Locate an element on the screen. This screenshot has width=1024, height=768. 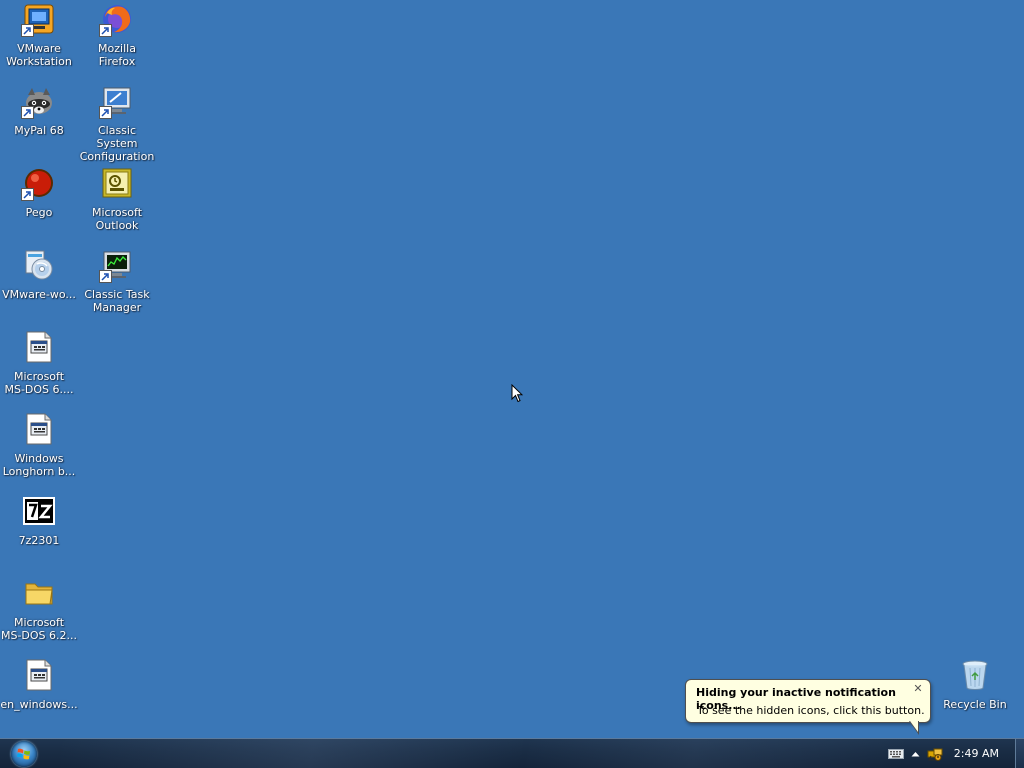
desktop-icon-mozilla-firefox: Mozilla Firefox is located at coordinates (117, 35).